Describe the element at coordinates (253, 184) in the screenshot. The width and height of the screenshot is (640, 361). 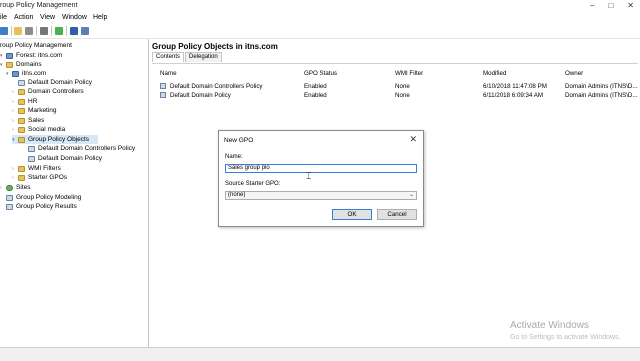
I see `source-starter-label: Source Starter GPO:` at that location.